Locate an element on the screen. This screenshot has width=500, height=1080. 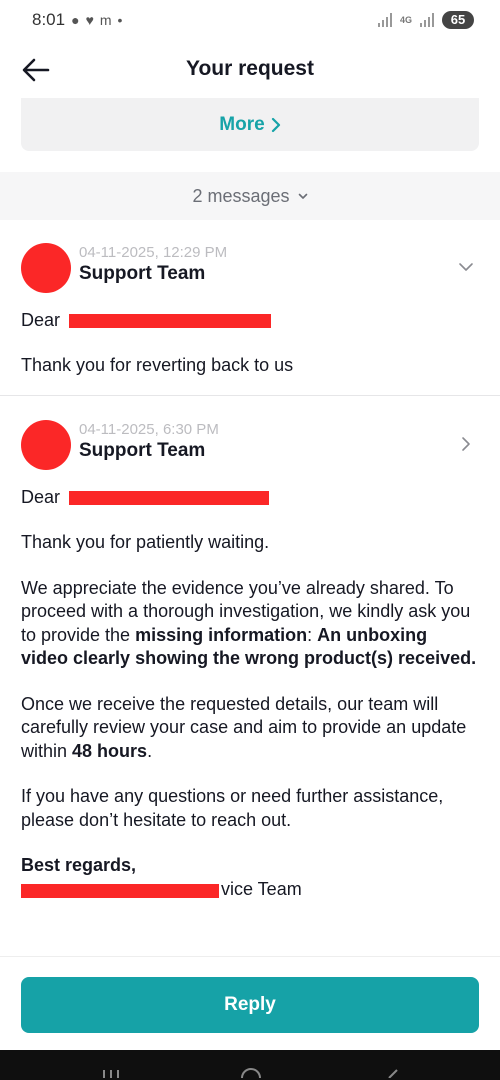
message-signature: vice Team is located at coordinates (250, 890).